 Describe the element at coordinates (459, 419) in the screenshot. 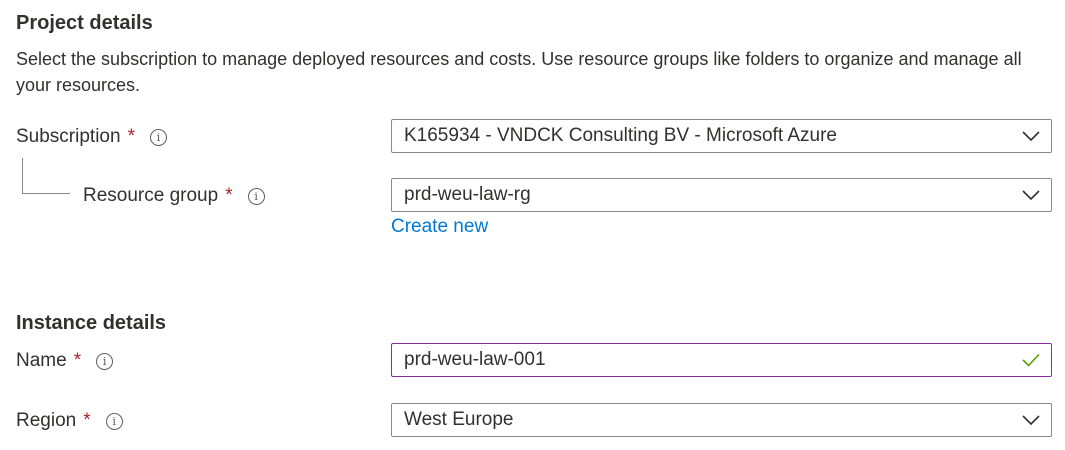

I see `region-selected-value: West Europe` at that location.